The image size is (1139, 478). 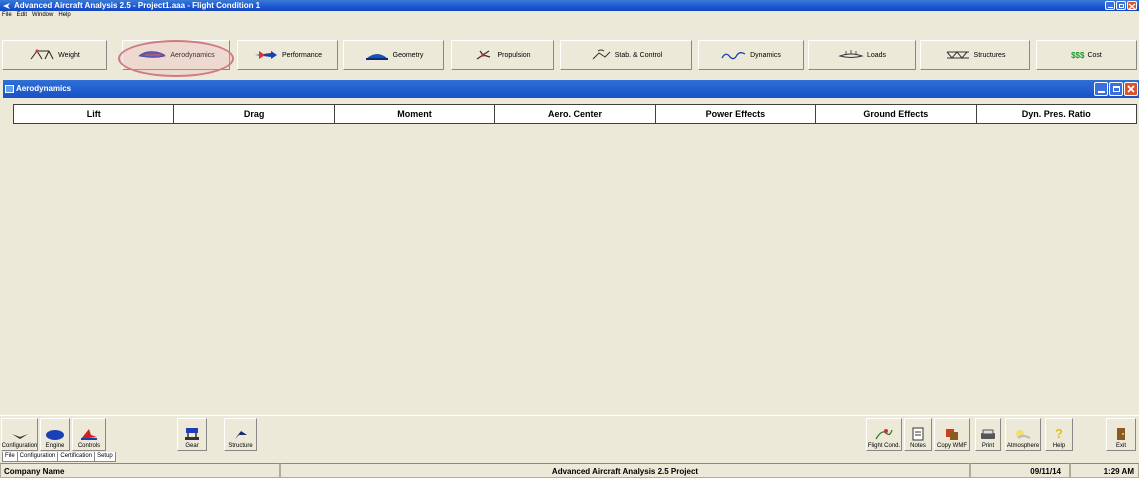 I want to click on response-curve-icon, so click(x=733, y=56).